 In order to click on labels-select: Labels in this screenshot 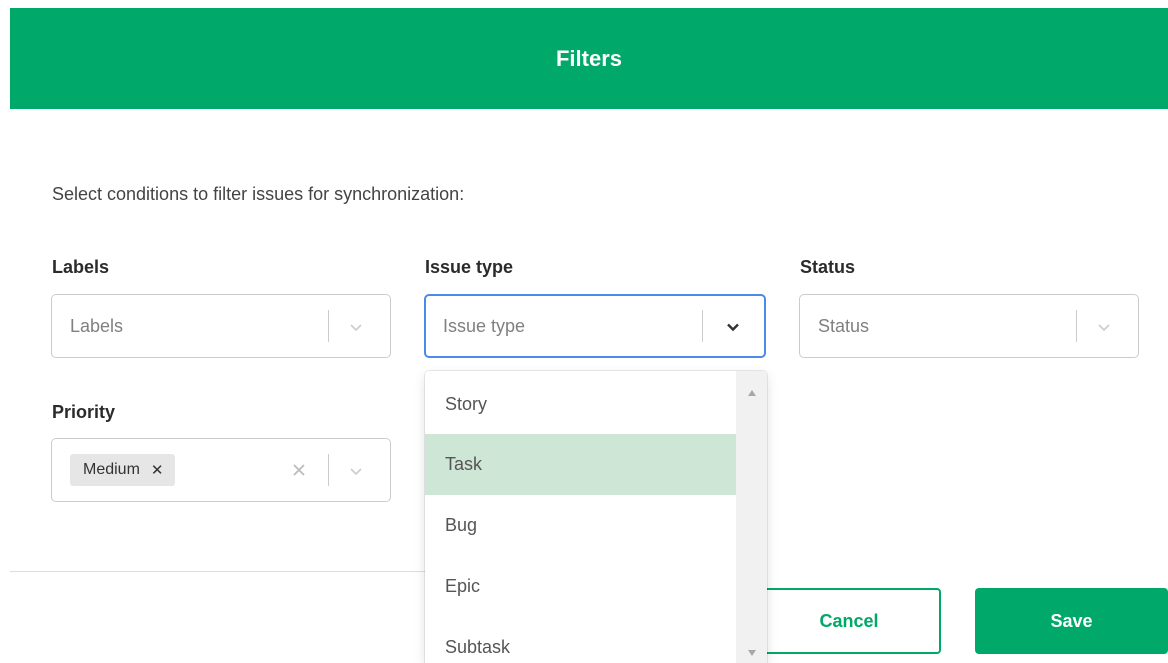, I will do `click(221, 326)`.